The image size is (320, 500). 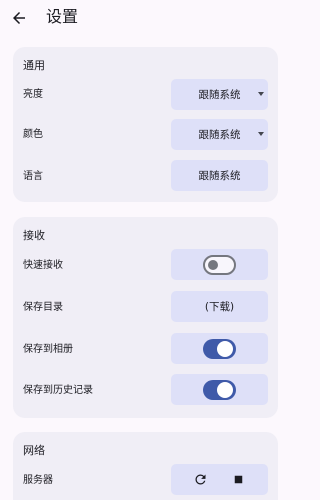 I want to click on back-button, so click(x=19, y=18).